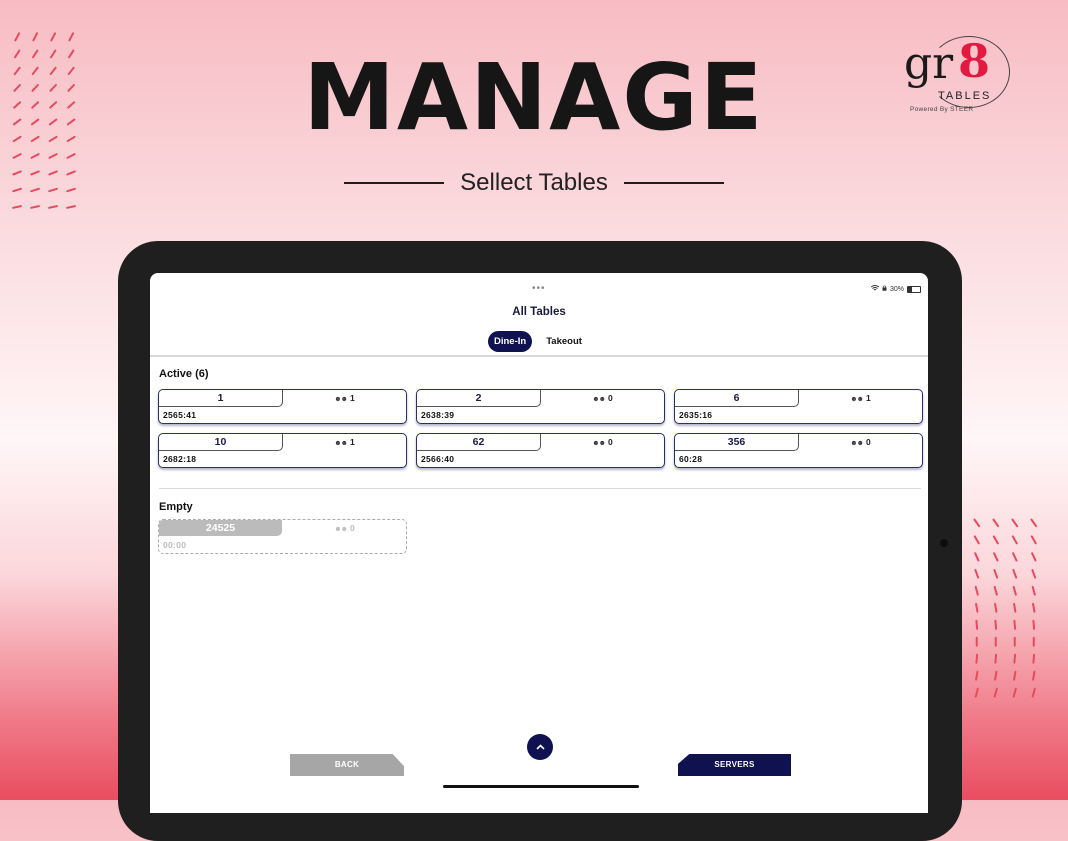  I want to click on empty-section-label: Empty, so click(176, 507).